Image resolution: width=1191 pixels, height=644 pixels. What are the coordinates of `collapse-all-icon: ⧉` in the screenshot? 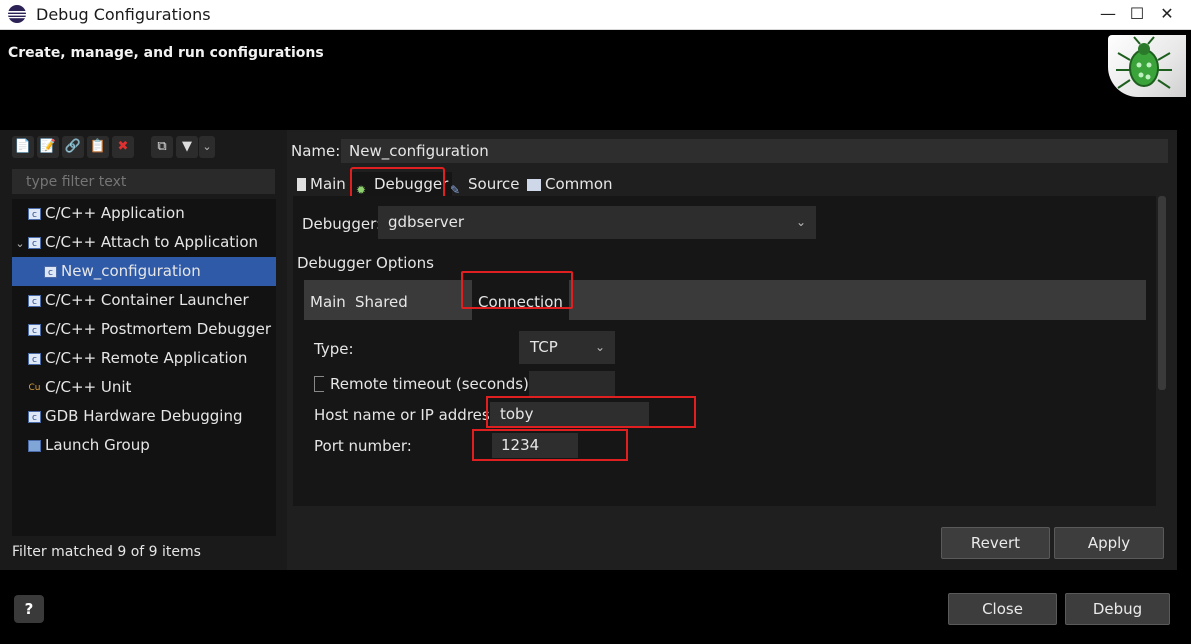 It's located at (162, 147).